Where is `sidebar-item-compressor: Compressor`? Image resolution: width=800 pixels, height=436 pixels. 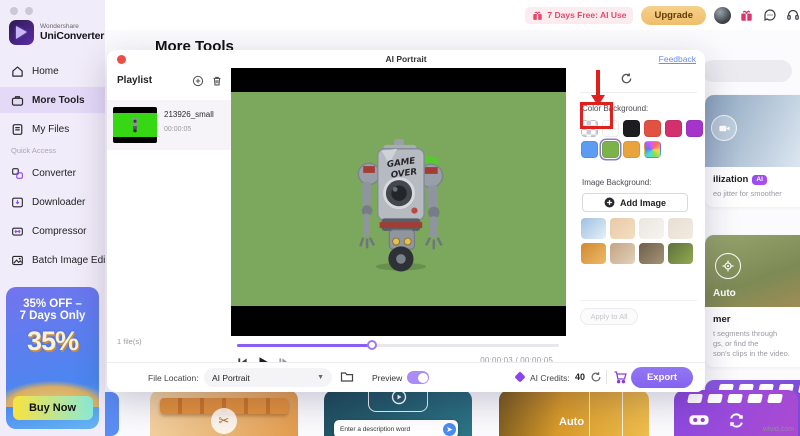 sidebar-item-compressor: Compressor is located at coordinates (52, 231).